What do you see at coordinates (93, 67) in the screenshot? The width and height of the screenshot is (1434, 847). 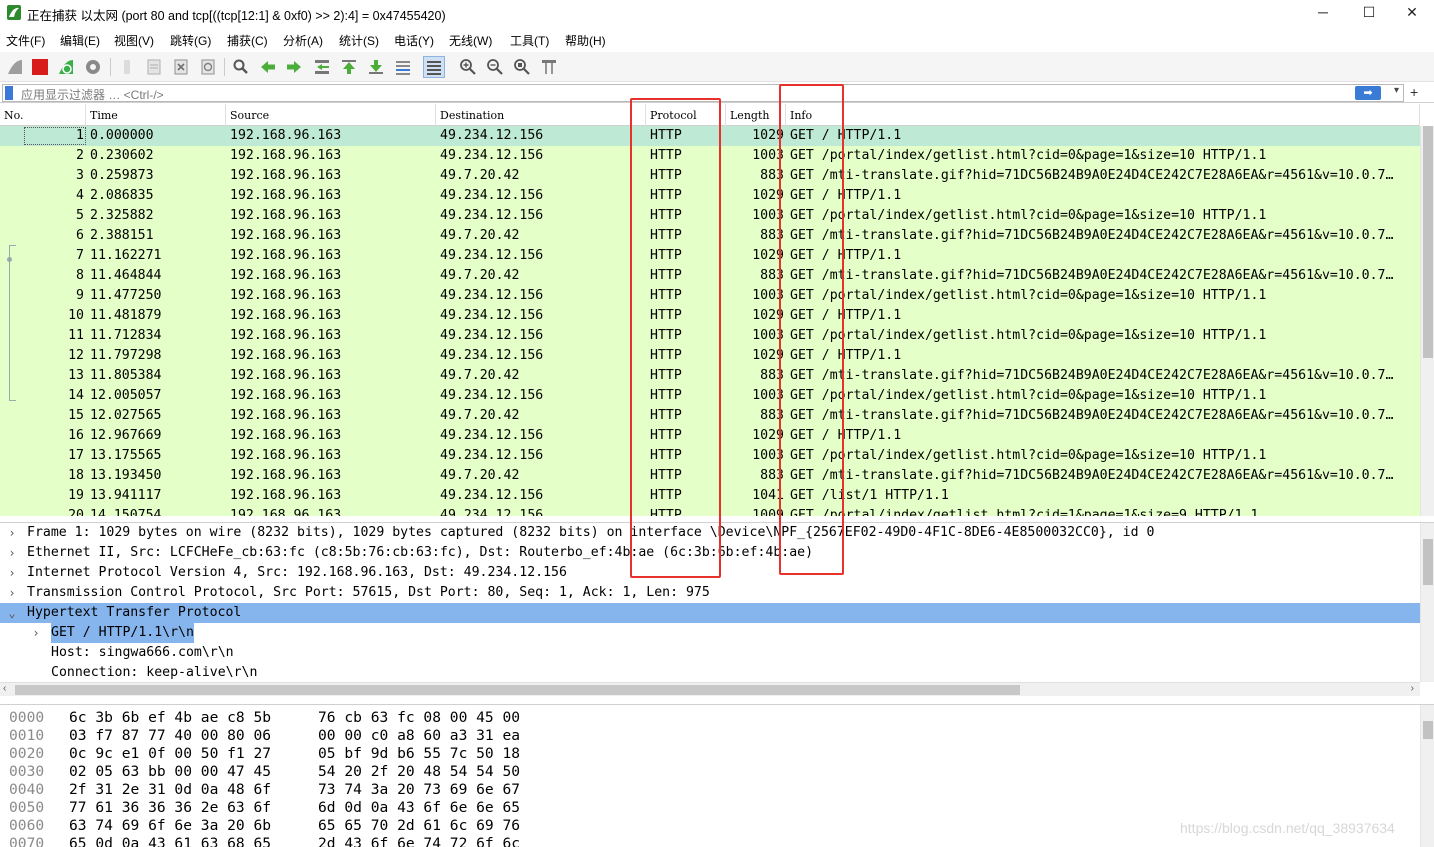 I see `capture-options-icon` at bounding box center [93, 67].